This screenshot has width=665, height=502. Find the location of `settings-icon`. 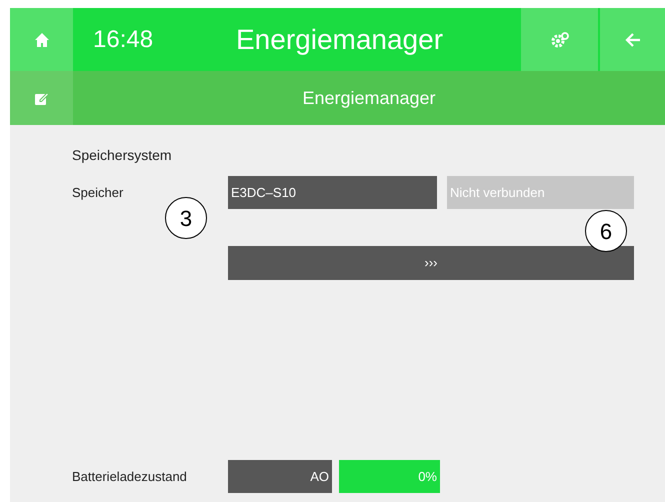

settings-icon is located at coordinates (559, 40).